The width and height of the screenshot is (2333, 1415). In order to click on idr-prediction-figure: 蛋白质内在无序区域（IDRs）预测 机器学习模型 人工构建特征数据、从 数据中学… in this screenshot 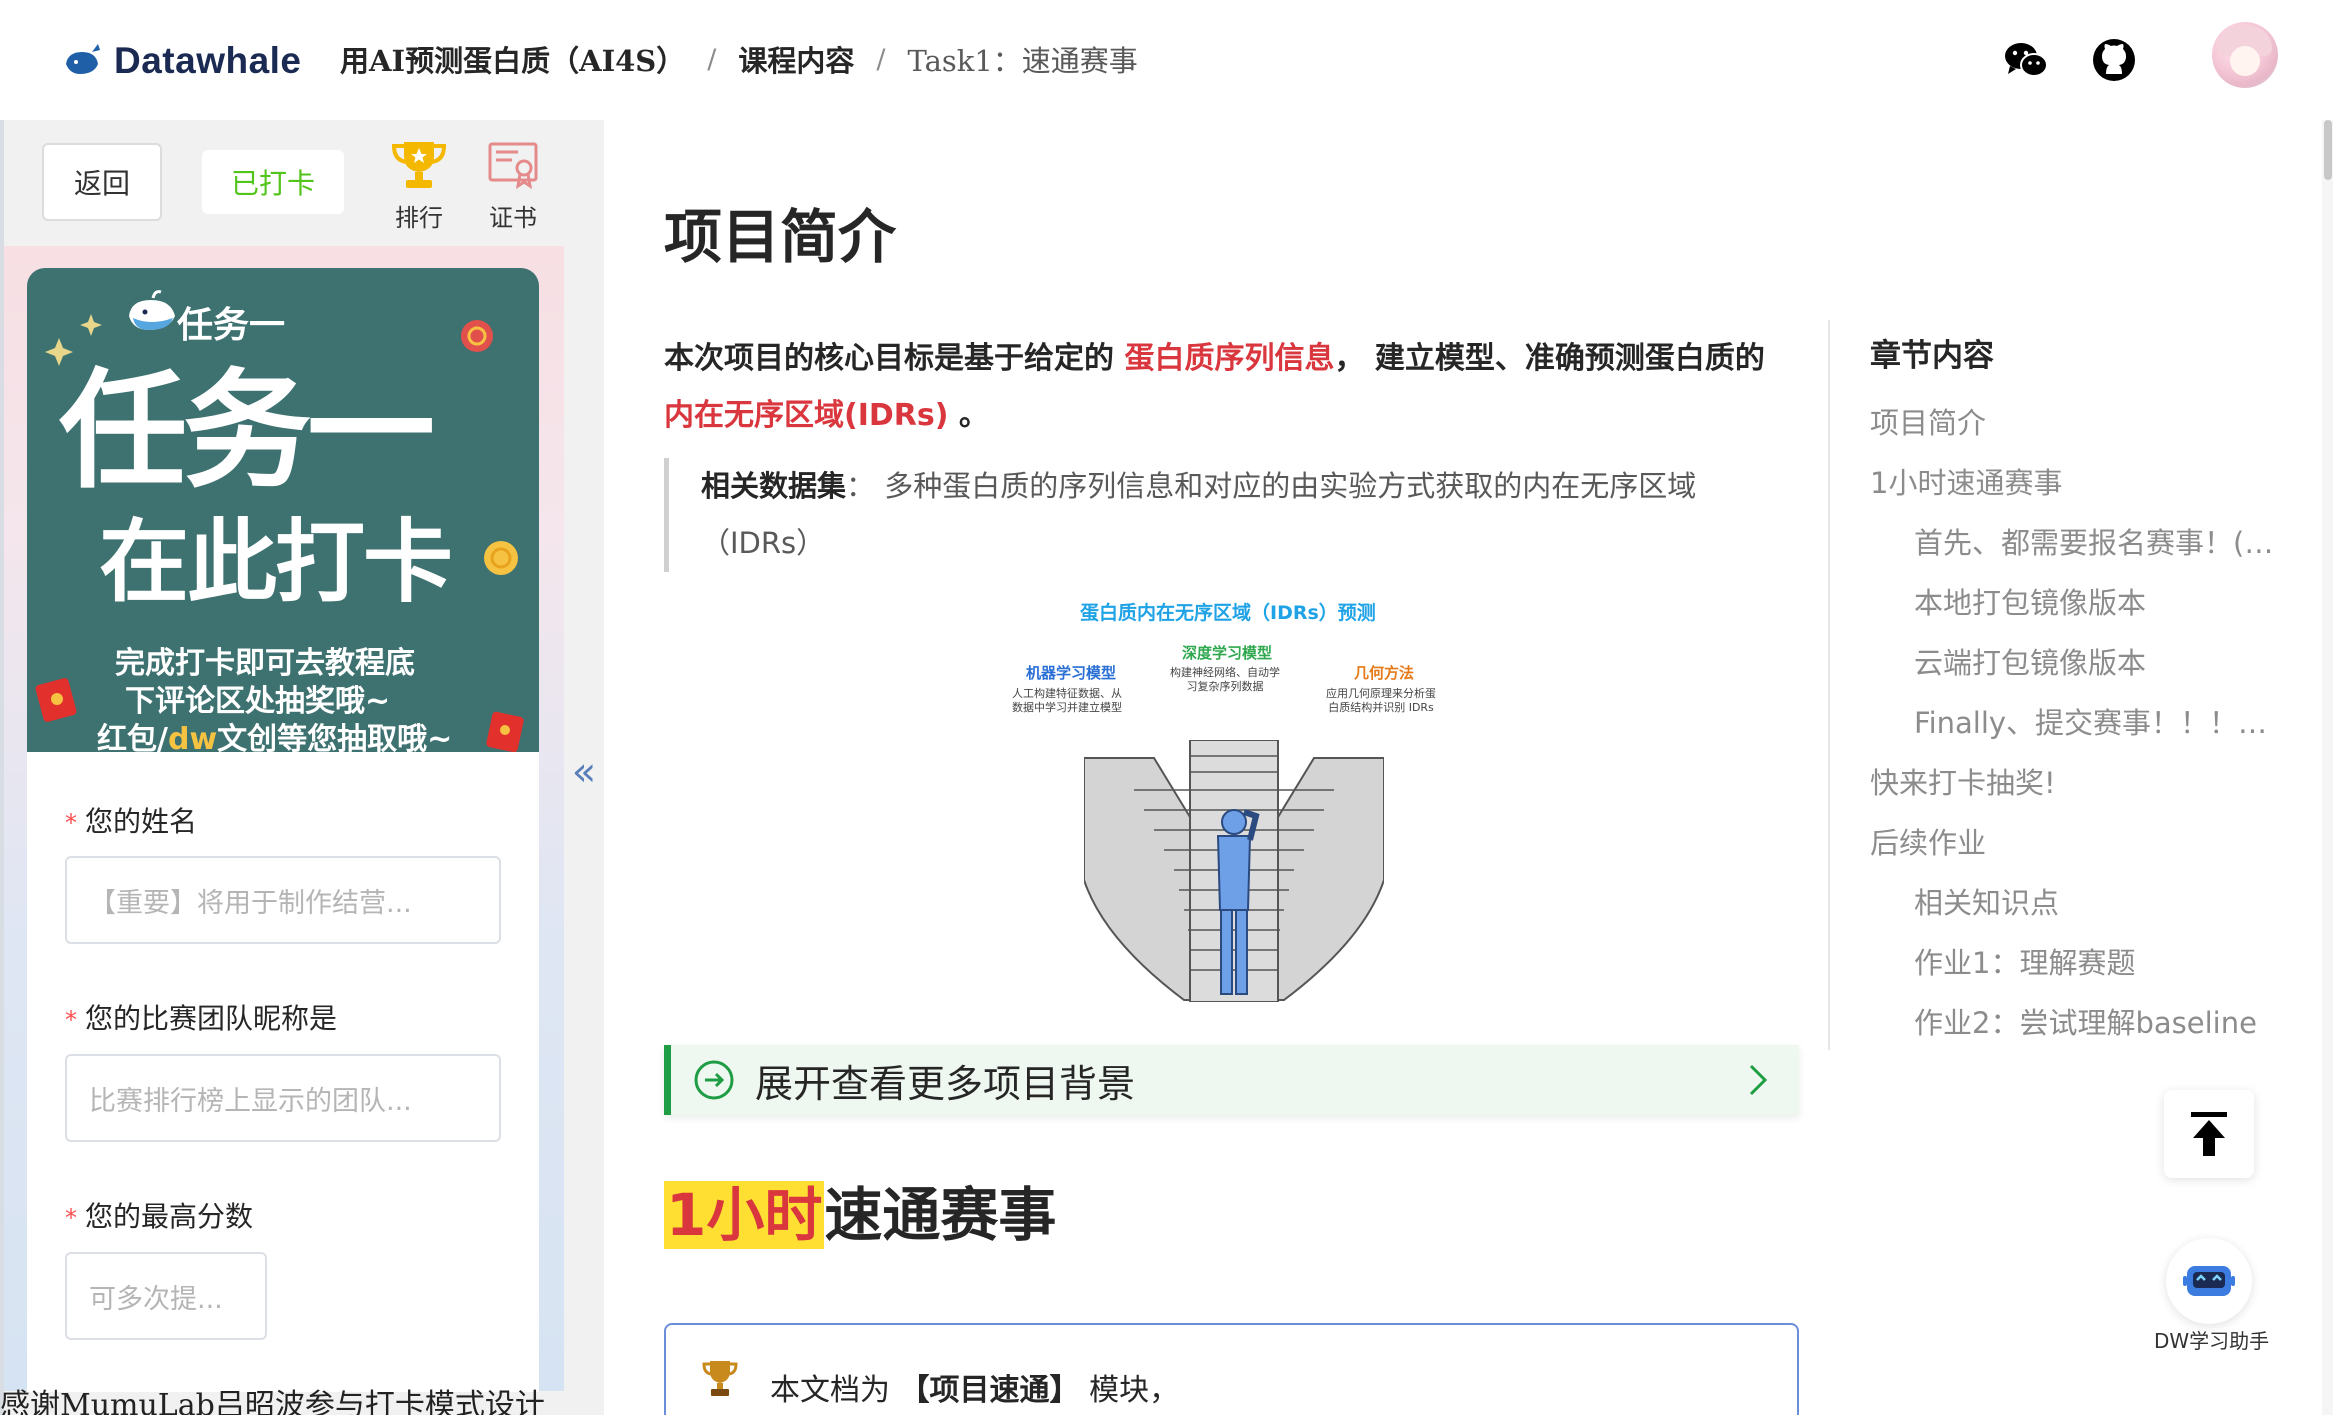, I will do `click(1235, 797)`.